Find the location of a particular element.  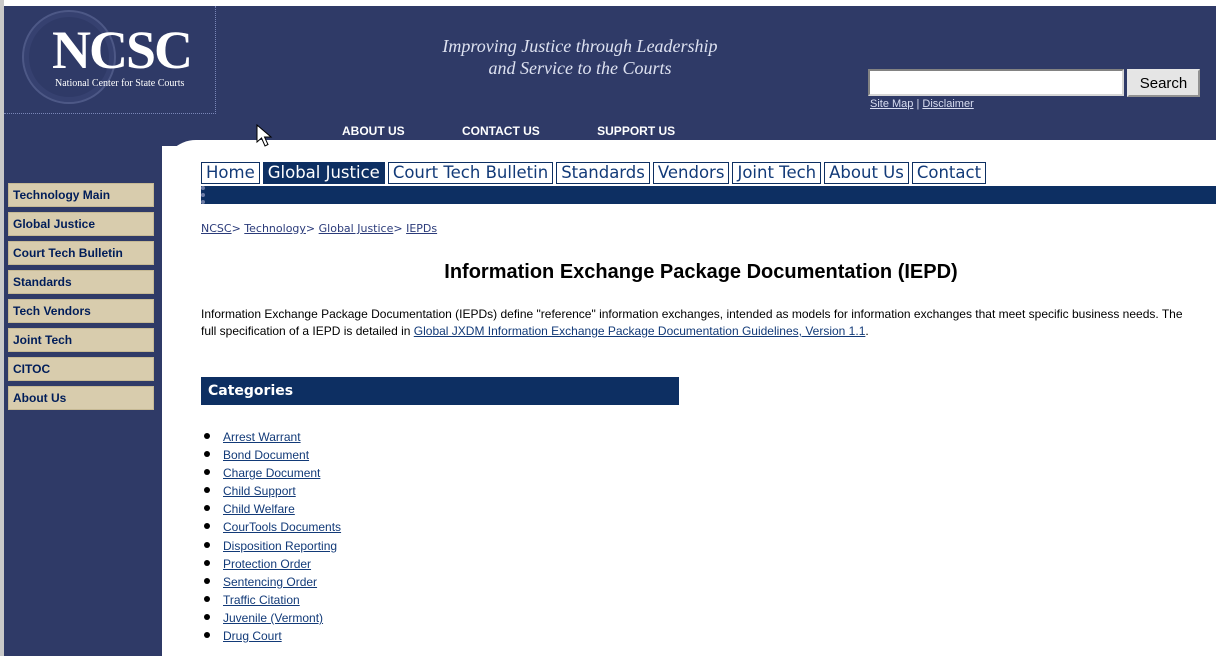

category-list-item: Arrest Warrant is located at coordinates (271, 438).